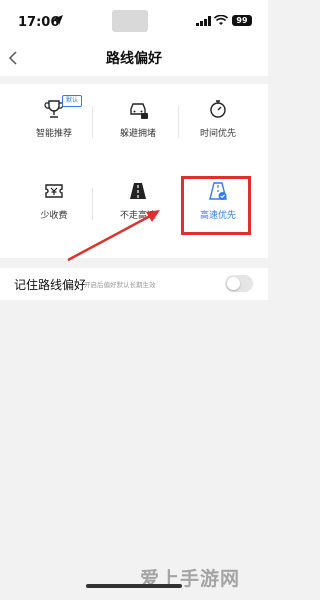 The width and height of the screenshot is (320, 600). Describe the element at coordinates (138, 210) in the screenshot. I see `option-no-highway: 不走高速` at that location.